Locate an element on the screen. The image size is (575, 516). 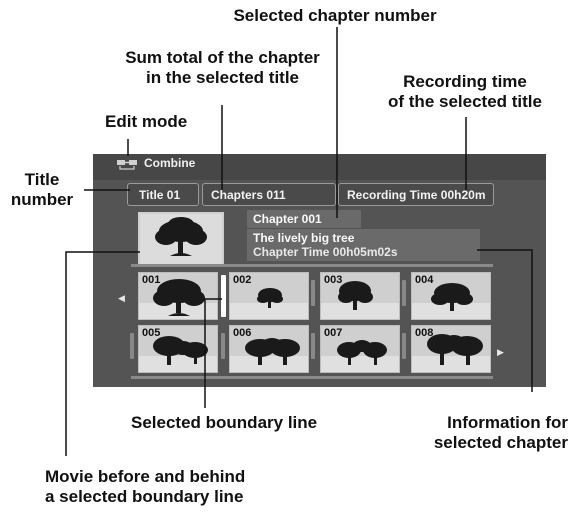
preview-thumbnail is located at coordinates (181, 239).